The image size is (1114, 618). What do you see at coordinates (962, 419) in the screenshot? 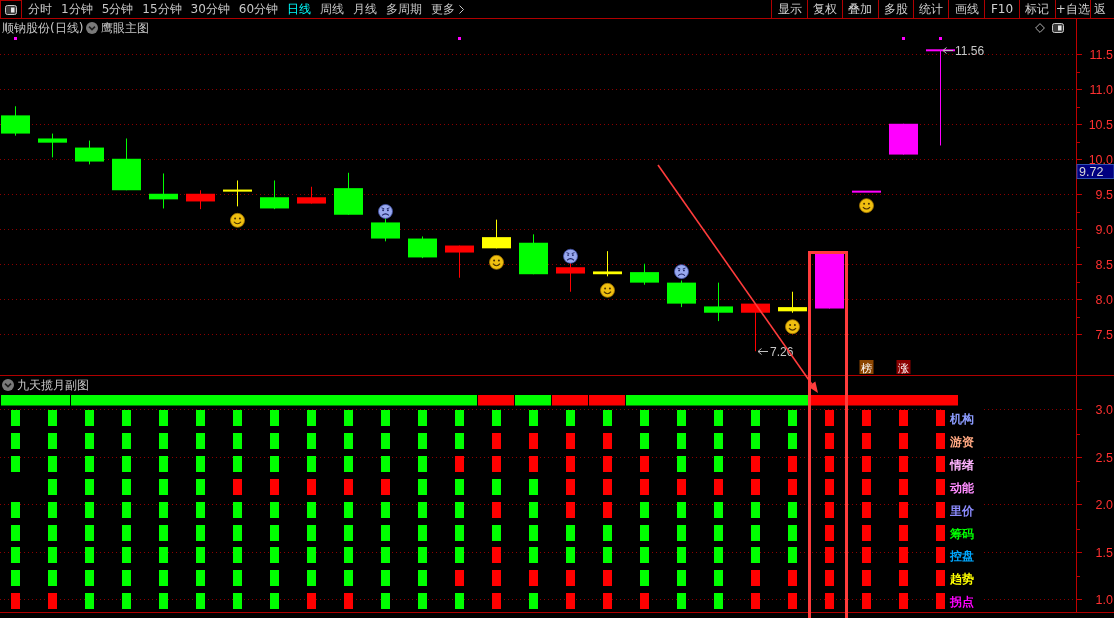
I see `signal-label: 机构` at bounding box center [962, 419].